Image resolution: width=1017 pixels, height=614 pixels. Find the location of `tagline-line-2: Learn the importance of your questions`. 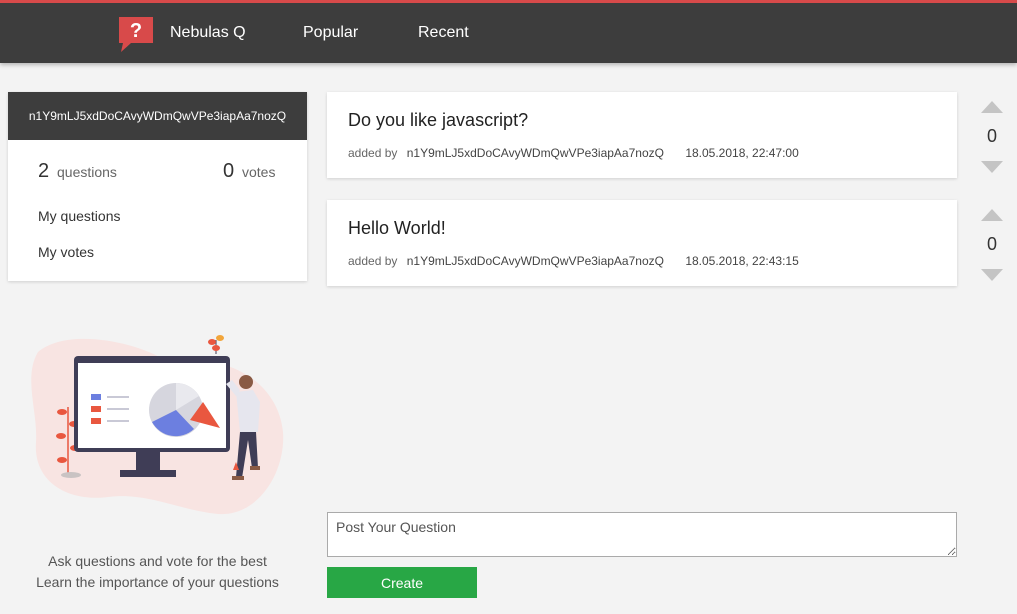

tagline-line-2: Learn the importance of your questions is located at coordinates (157, 582).